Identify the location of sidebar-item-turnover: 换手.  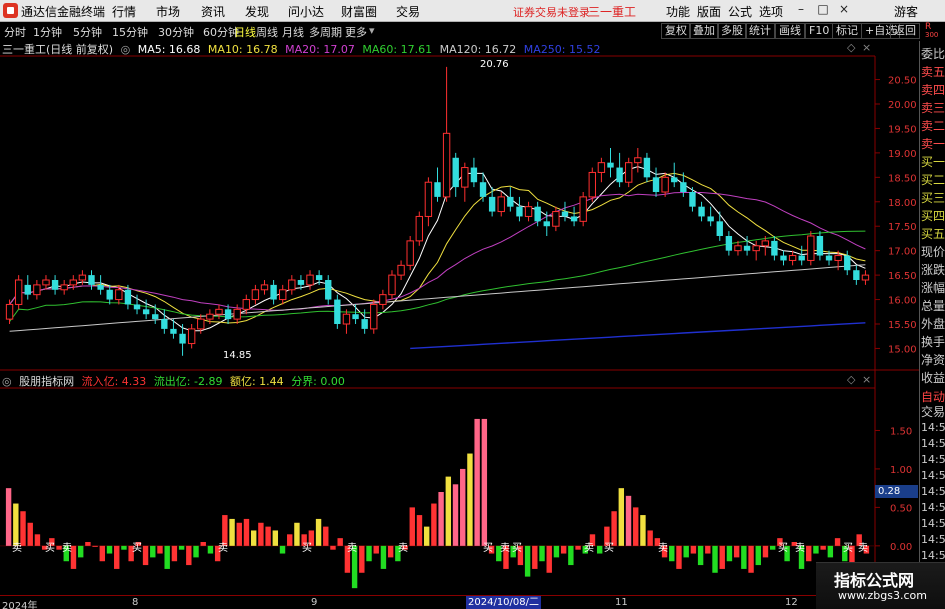
(933, 342).